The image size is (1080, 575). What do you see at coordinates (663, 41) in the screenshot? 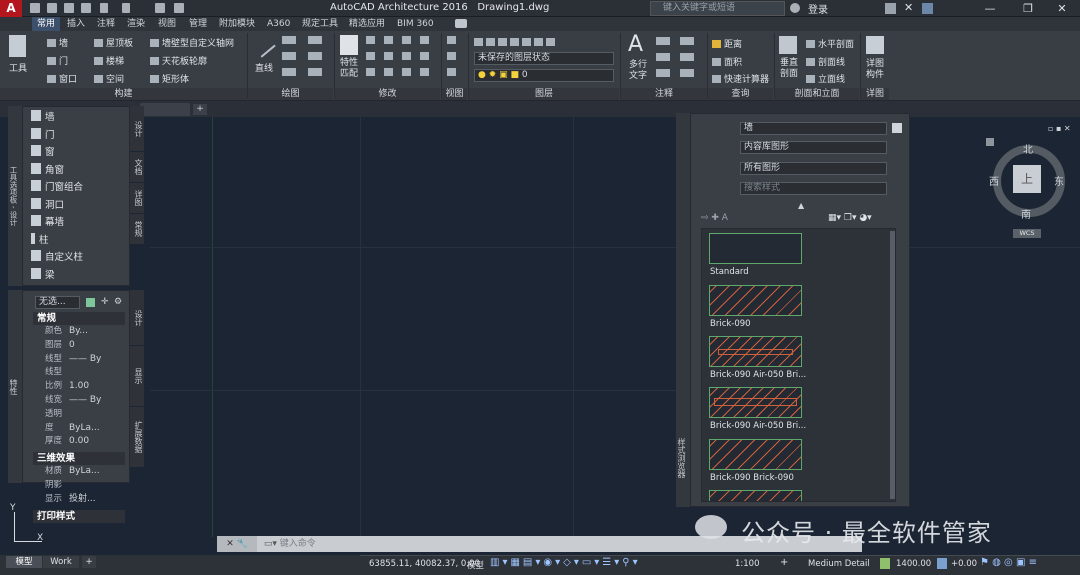
I see `dimension-icon` at bounding box center [663, 41].